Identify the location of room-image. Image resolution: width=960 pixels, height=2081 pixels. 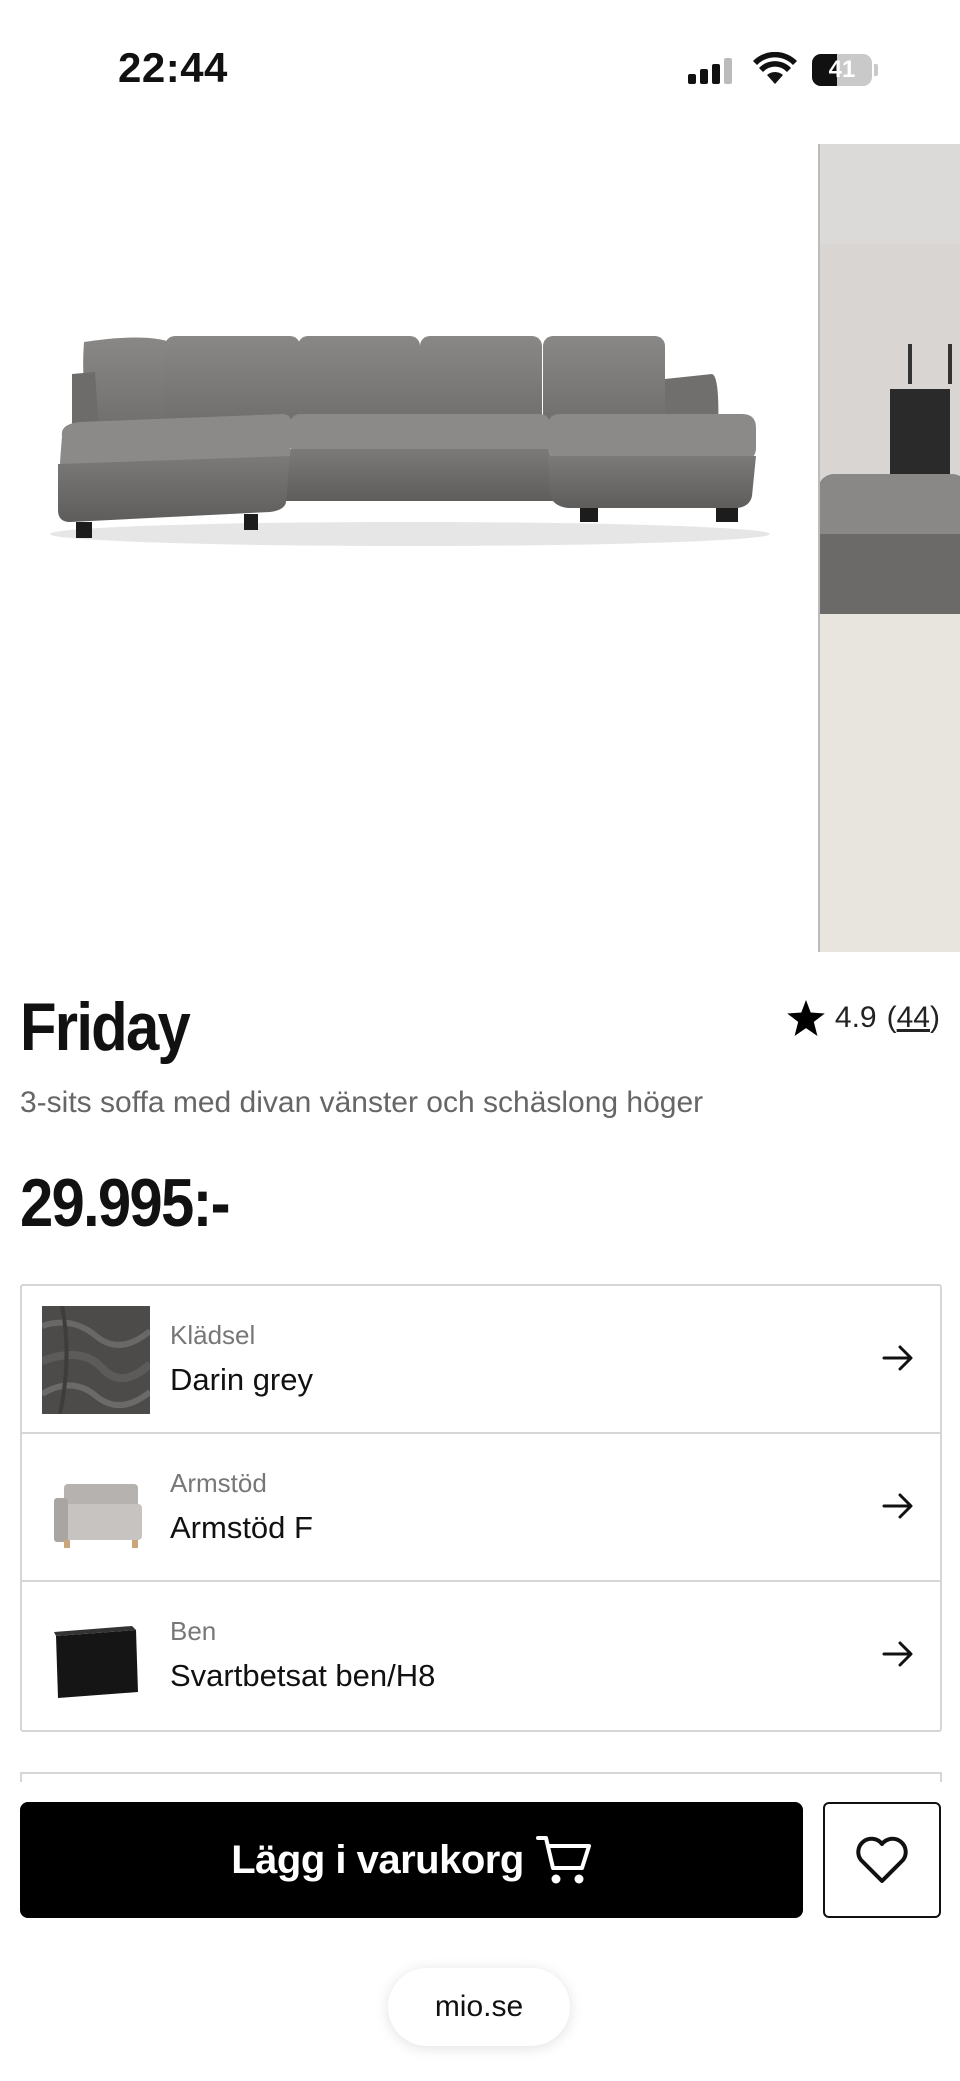
(889, 548).